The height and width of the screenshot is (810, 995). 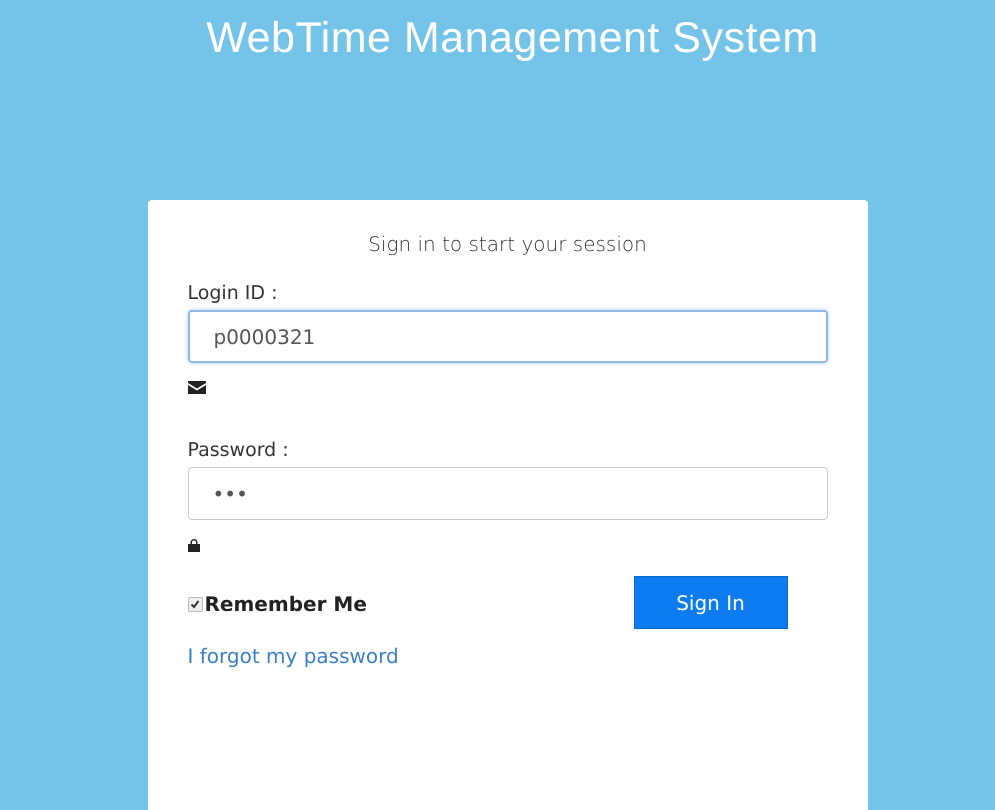 What do you see at coordinates (711, 602) in the screenshot?
I see `sign-in-button: Sign In` at bounding box center [711, 602].